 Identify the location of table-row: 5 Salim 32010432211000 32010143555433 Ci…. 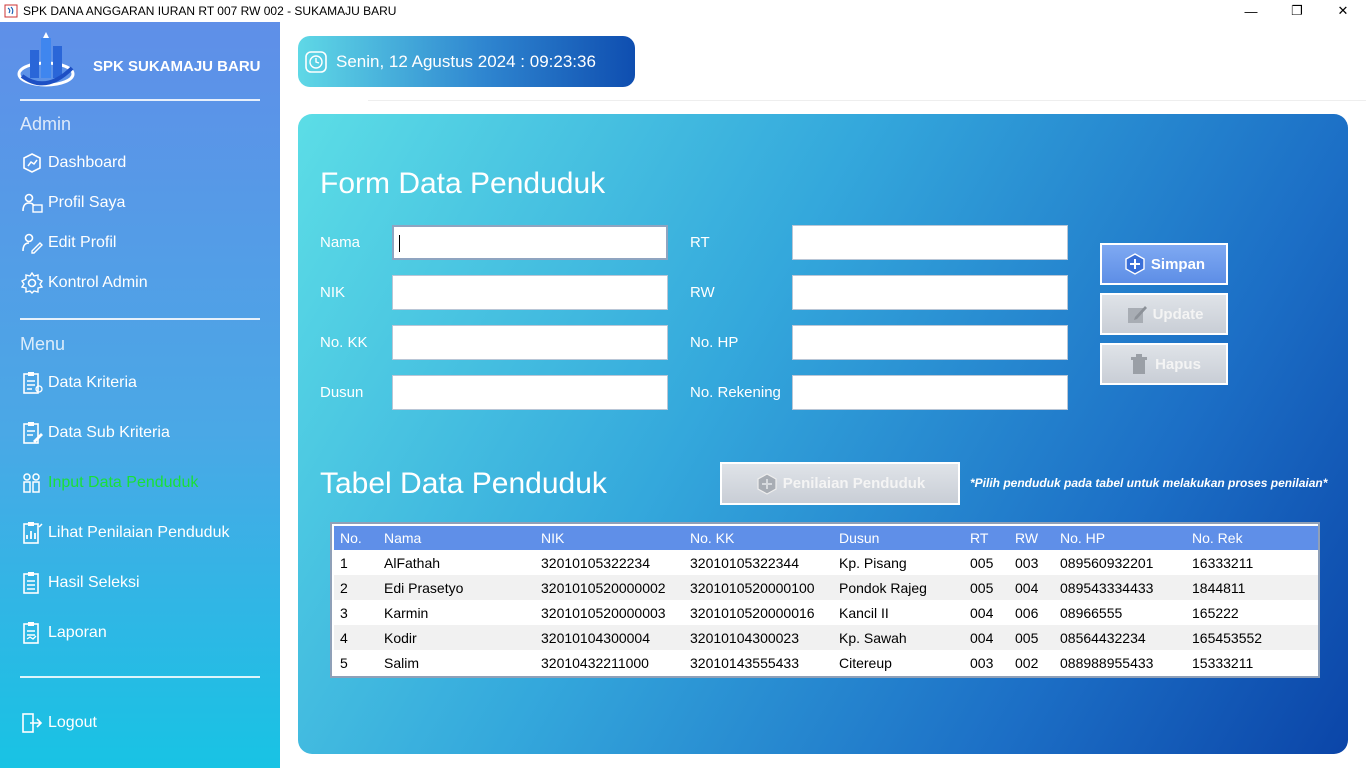
(826, 662).